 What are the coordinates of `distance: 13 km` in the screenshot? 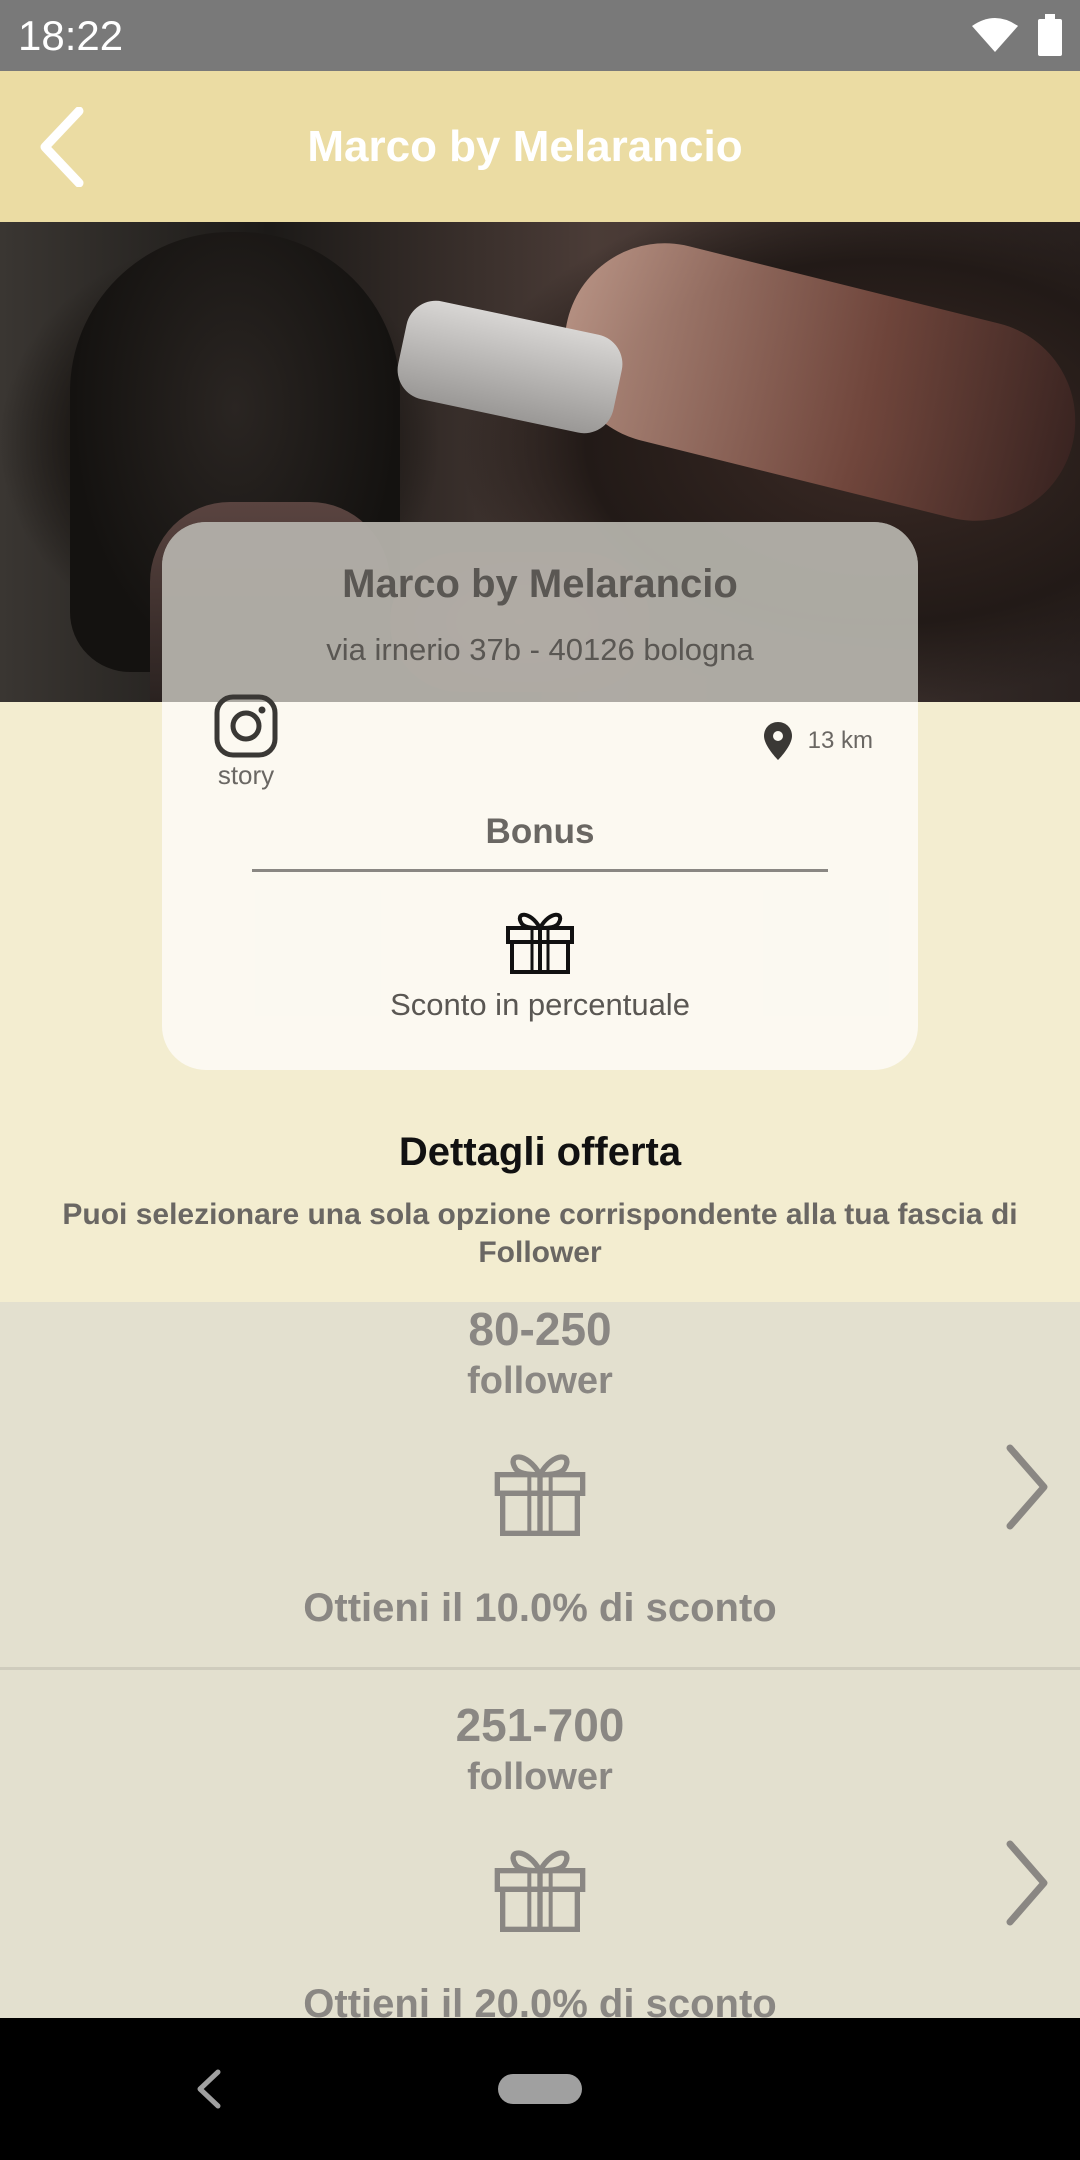 It's located at (818, 741).